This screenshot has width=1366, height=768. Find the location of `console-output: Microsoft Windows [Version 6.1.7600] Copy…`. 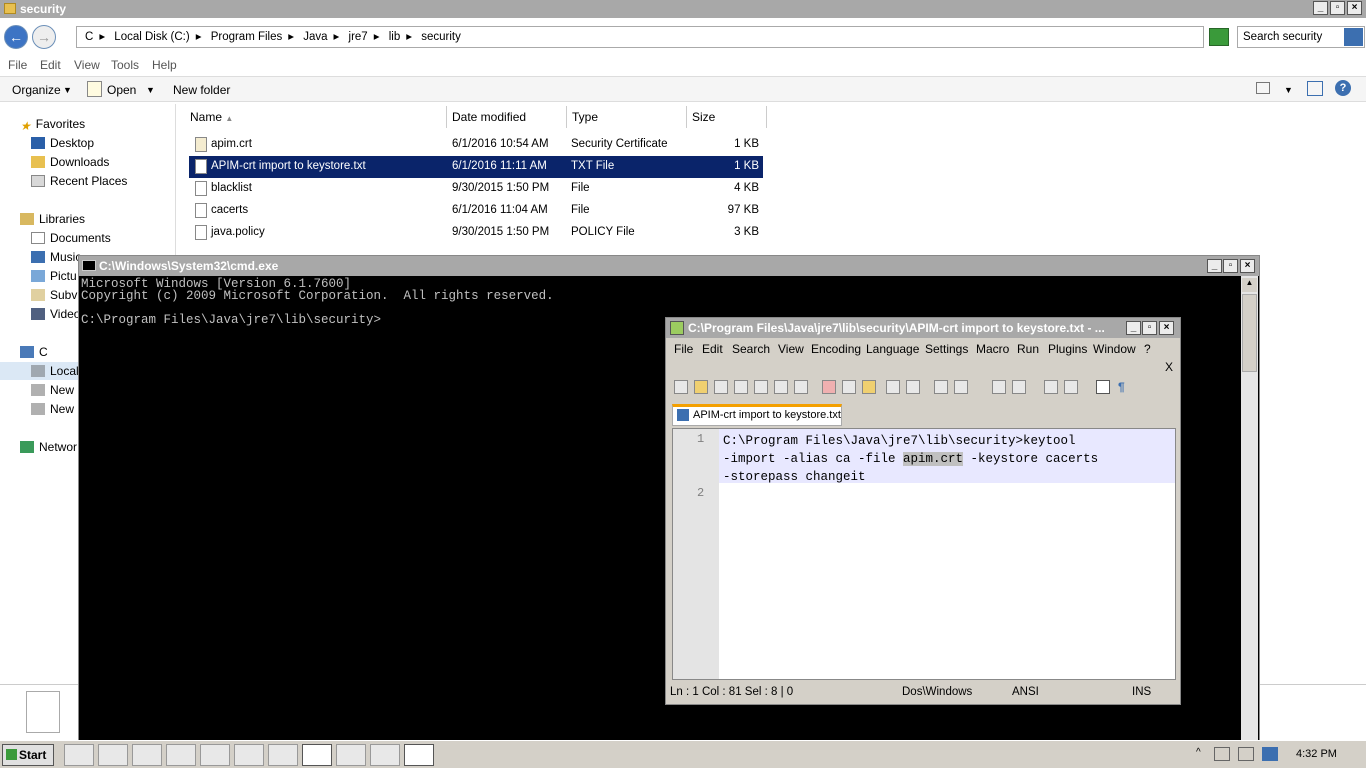

console-output: Microsoft Windows [Version 6.1.7600] Copy… is located at coordinates (317, 302).